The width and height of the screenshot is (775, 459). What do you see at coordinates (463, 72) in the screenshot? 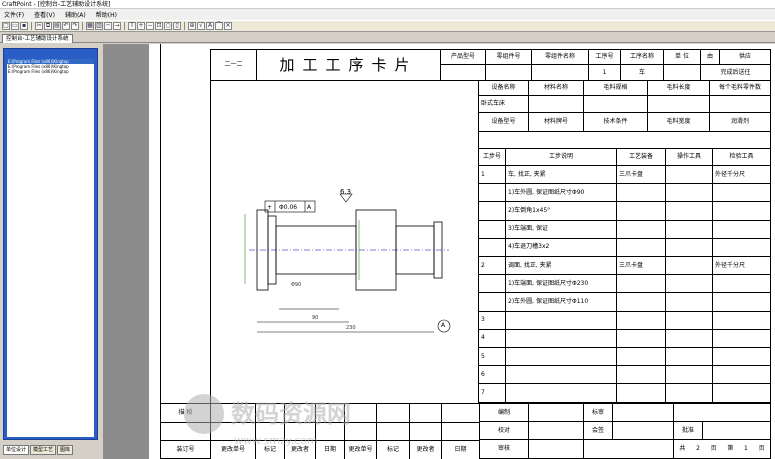
I see `value-product-model` at bounding box center [463, 72].